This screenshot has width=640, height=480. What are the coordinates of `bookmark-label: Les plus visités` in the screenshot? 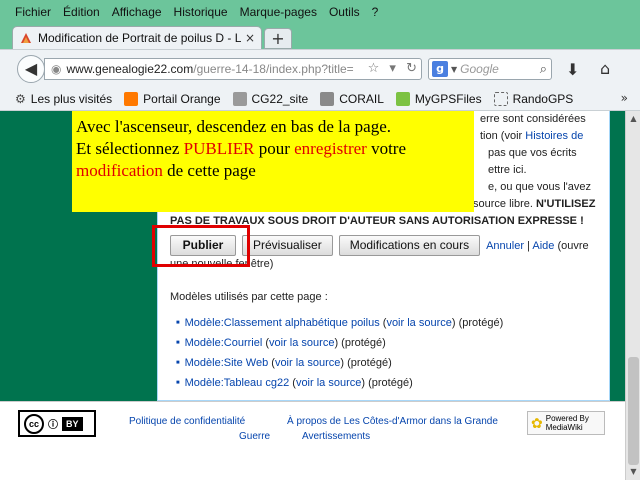 It's located at (71, 98).